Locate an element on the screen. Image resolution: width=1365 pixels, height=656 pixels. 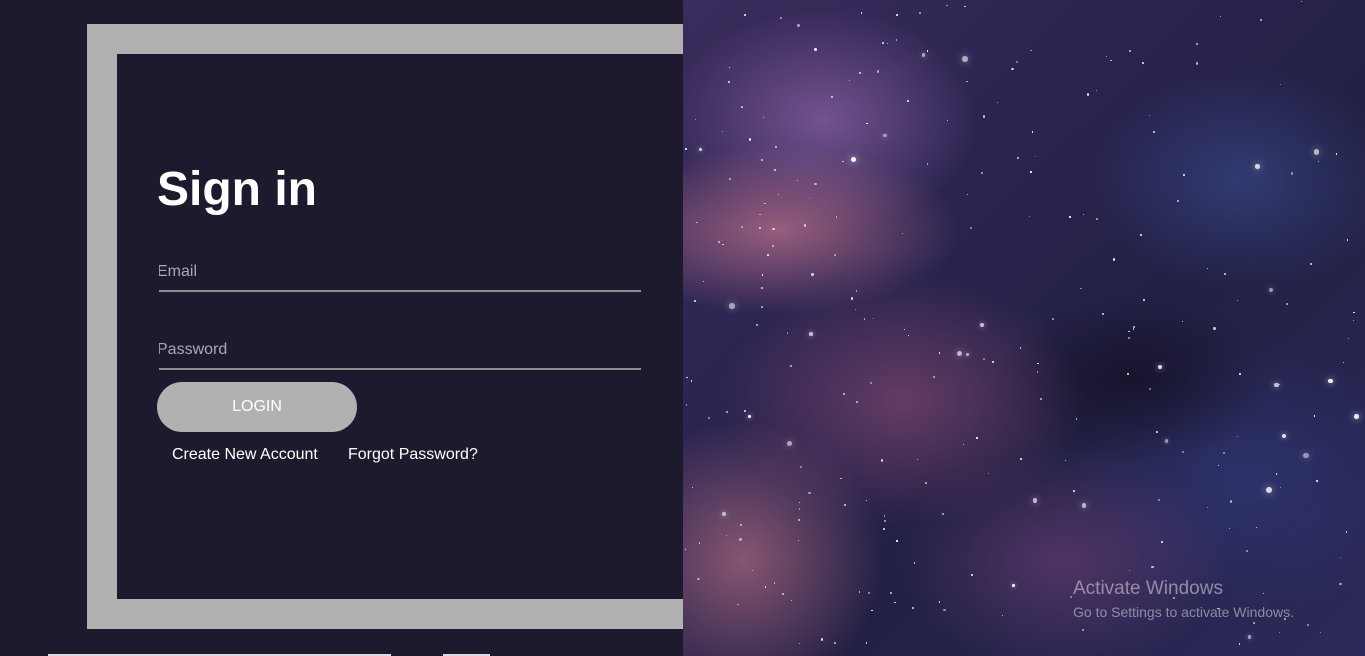
login-button: LOGIN is located at coordinates (257, 407).